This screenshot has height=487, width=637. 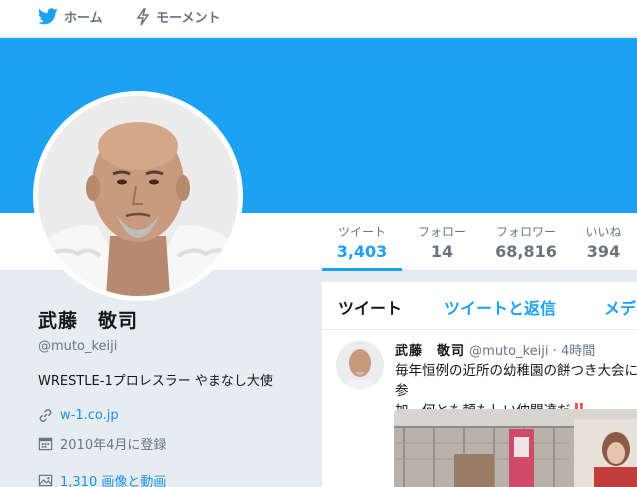 What do you see at coordinates (178, 415) in the screenshot?
I see `profile-website: w-1.co.jp` at bounding box center [178, 415].